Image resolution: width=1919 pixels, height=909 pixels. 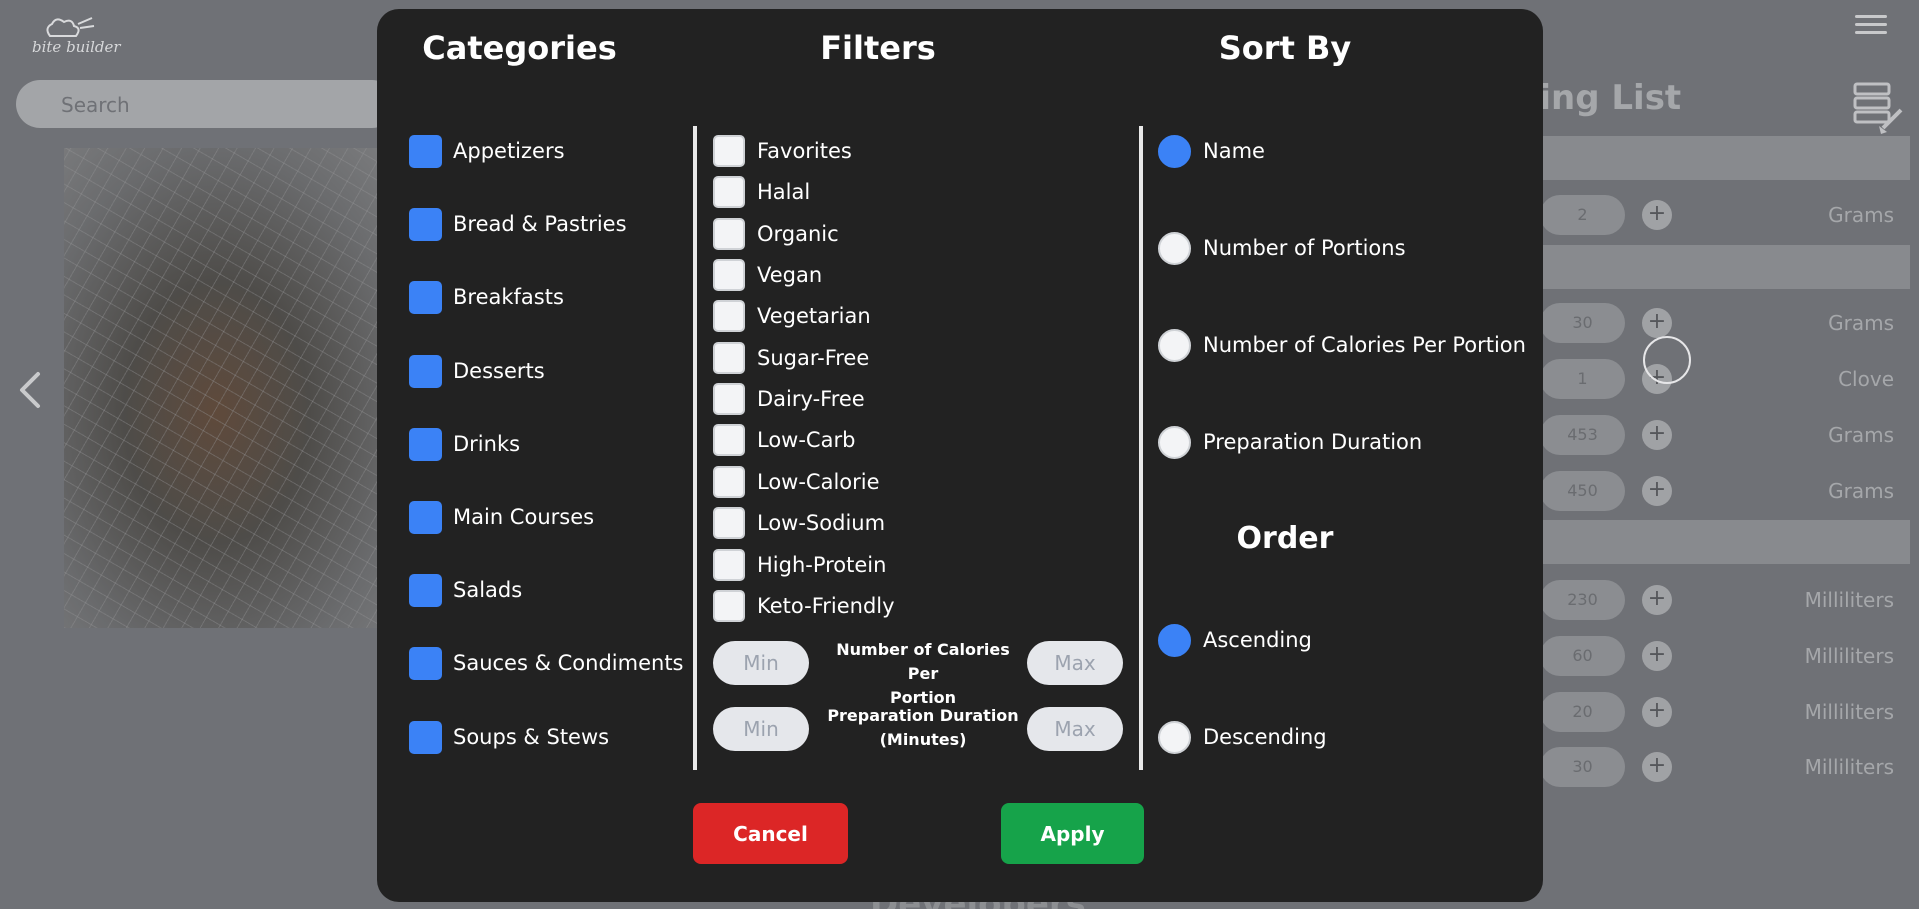 What do you see at coordinates (1313, 442) in the screenshot?
I see `sort-label: Preparation Duration` at bounding box center [1313, 442].